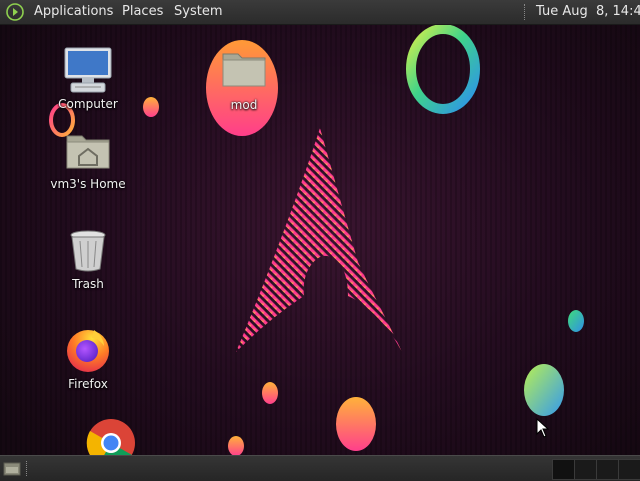 This screenshot has width=640, height=481. Describe the element at coordinates (12, 468) in the screenshot. I see `show-desktop-icon` at that location.